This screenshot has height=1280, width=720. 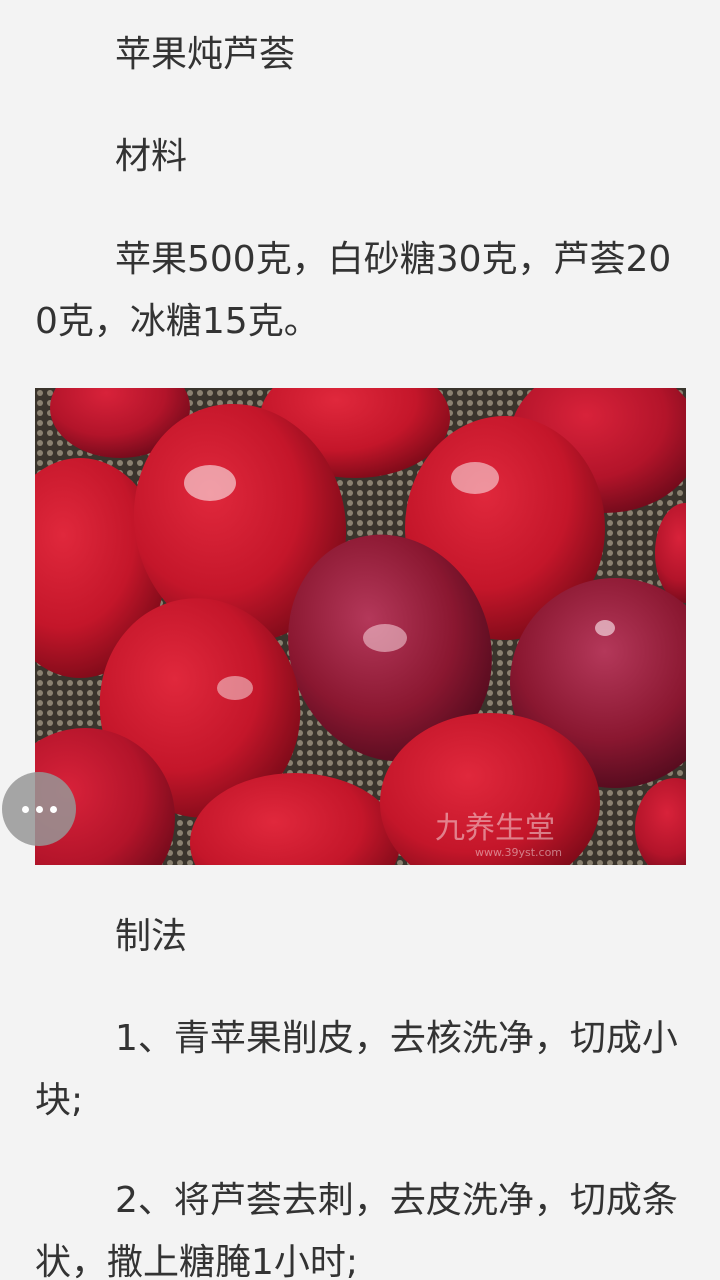 What do you see at coordinates (151, 156) in the screenshot?
I see `materials-heading: 材料` at bounding box center [151, 156].